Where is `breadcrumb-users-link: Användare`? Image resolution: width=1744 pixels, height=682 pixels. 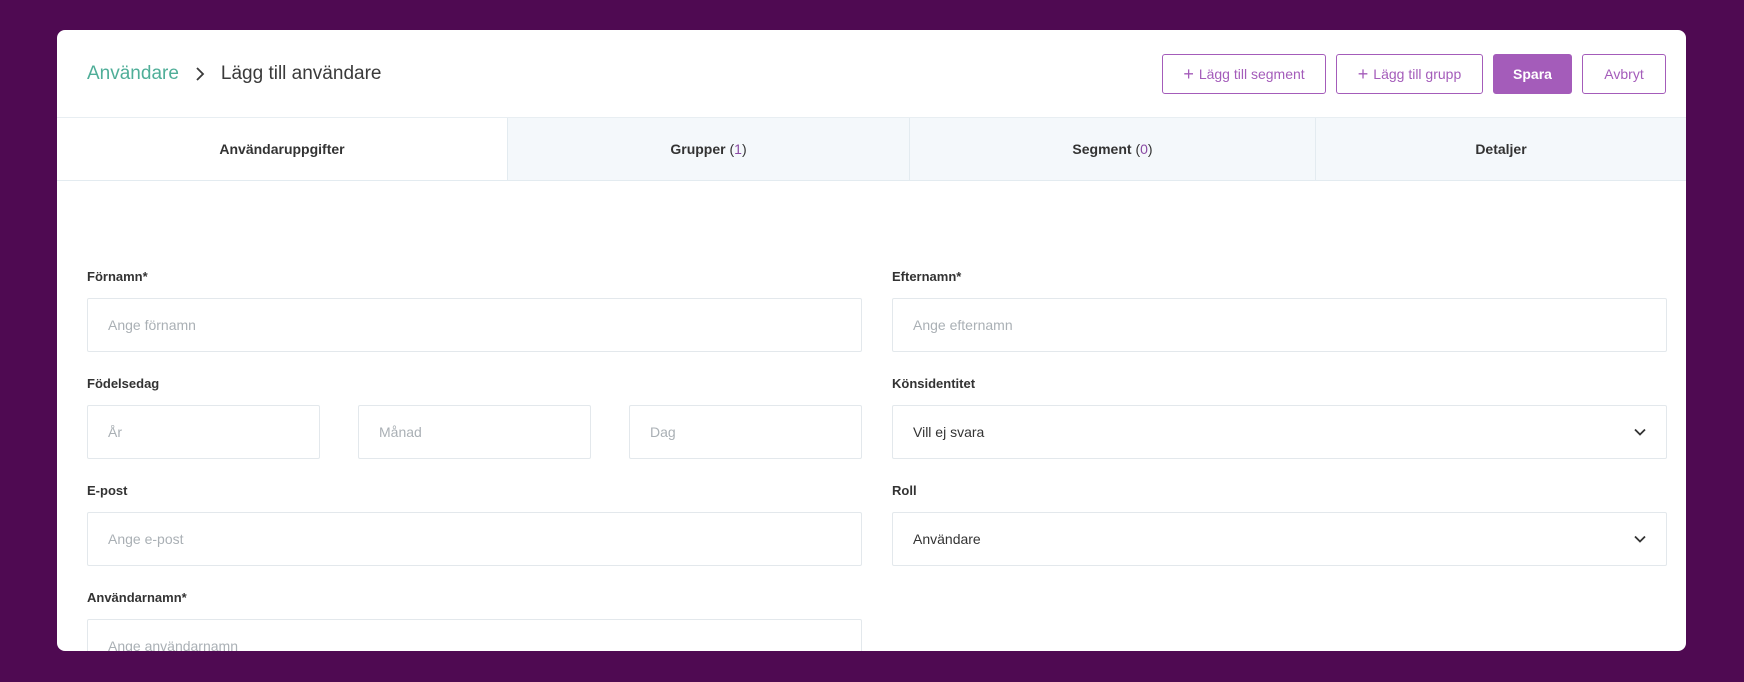
breadcrumb-users-link: Användare is located at coordinates (133, 74).